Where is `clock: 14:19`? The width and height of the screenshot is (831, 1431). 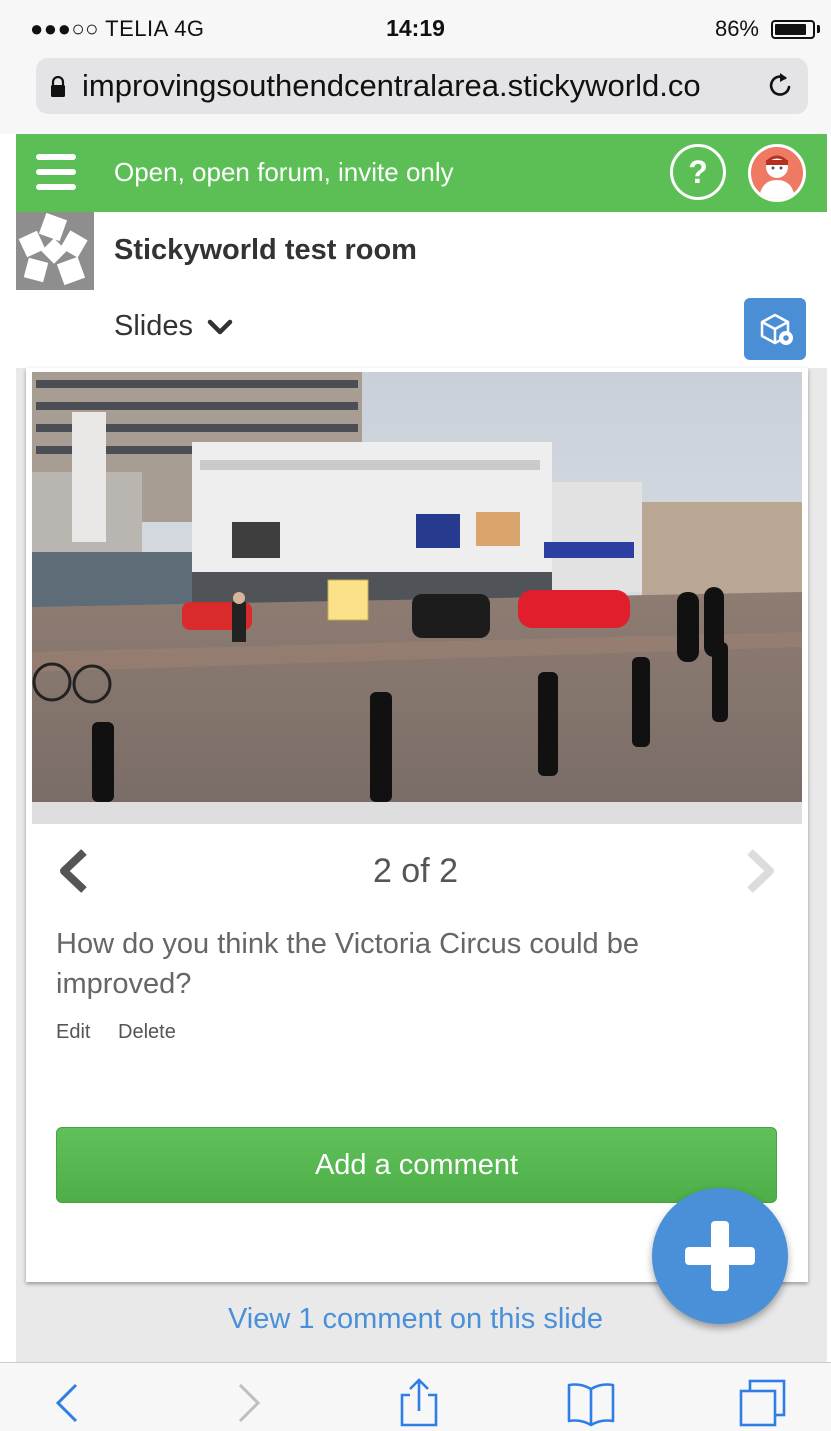 clock: 14:19 is located at coordinates (415, 28).